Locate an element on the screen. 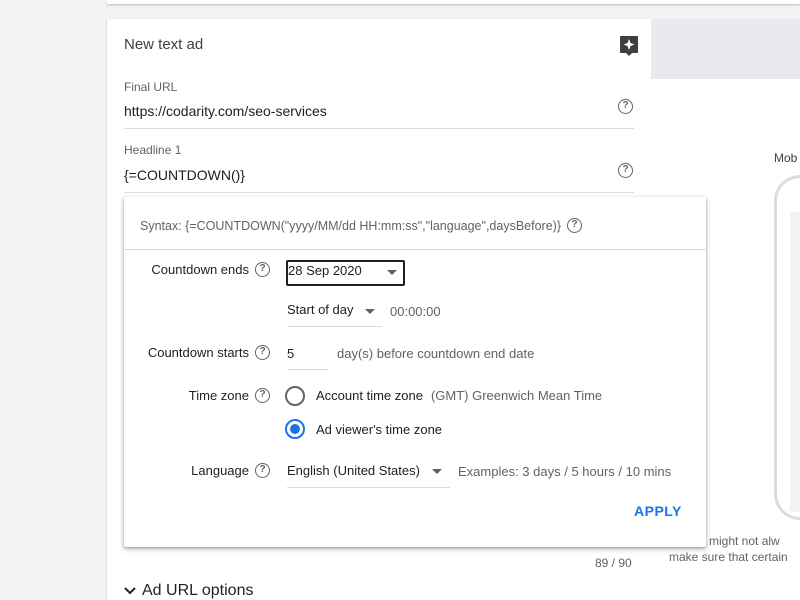 This screenshot has width=800, height=600. final-url-value: https://codarity.com/seo-services is located at coordinates (225, 111).